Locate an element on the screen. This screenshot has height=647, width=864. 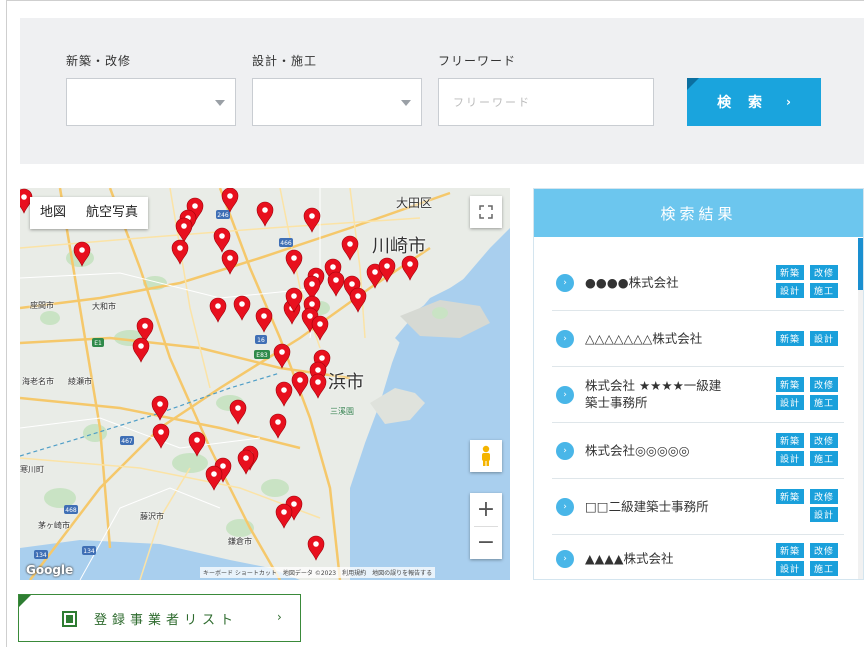
result-item: › △△△△△△△株式会社 新築 設計 is located at coordinates (698, 339).